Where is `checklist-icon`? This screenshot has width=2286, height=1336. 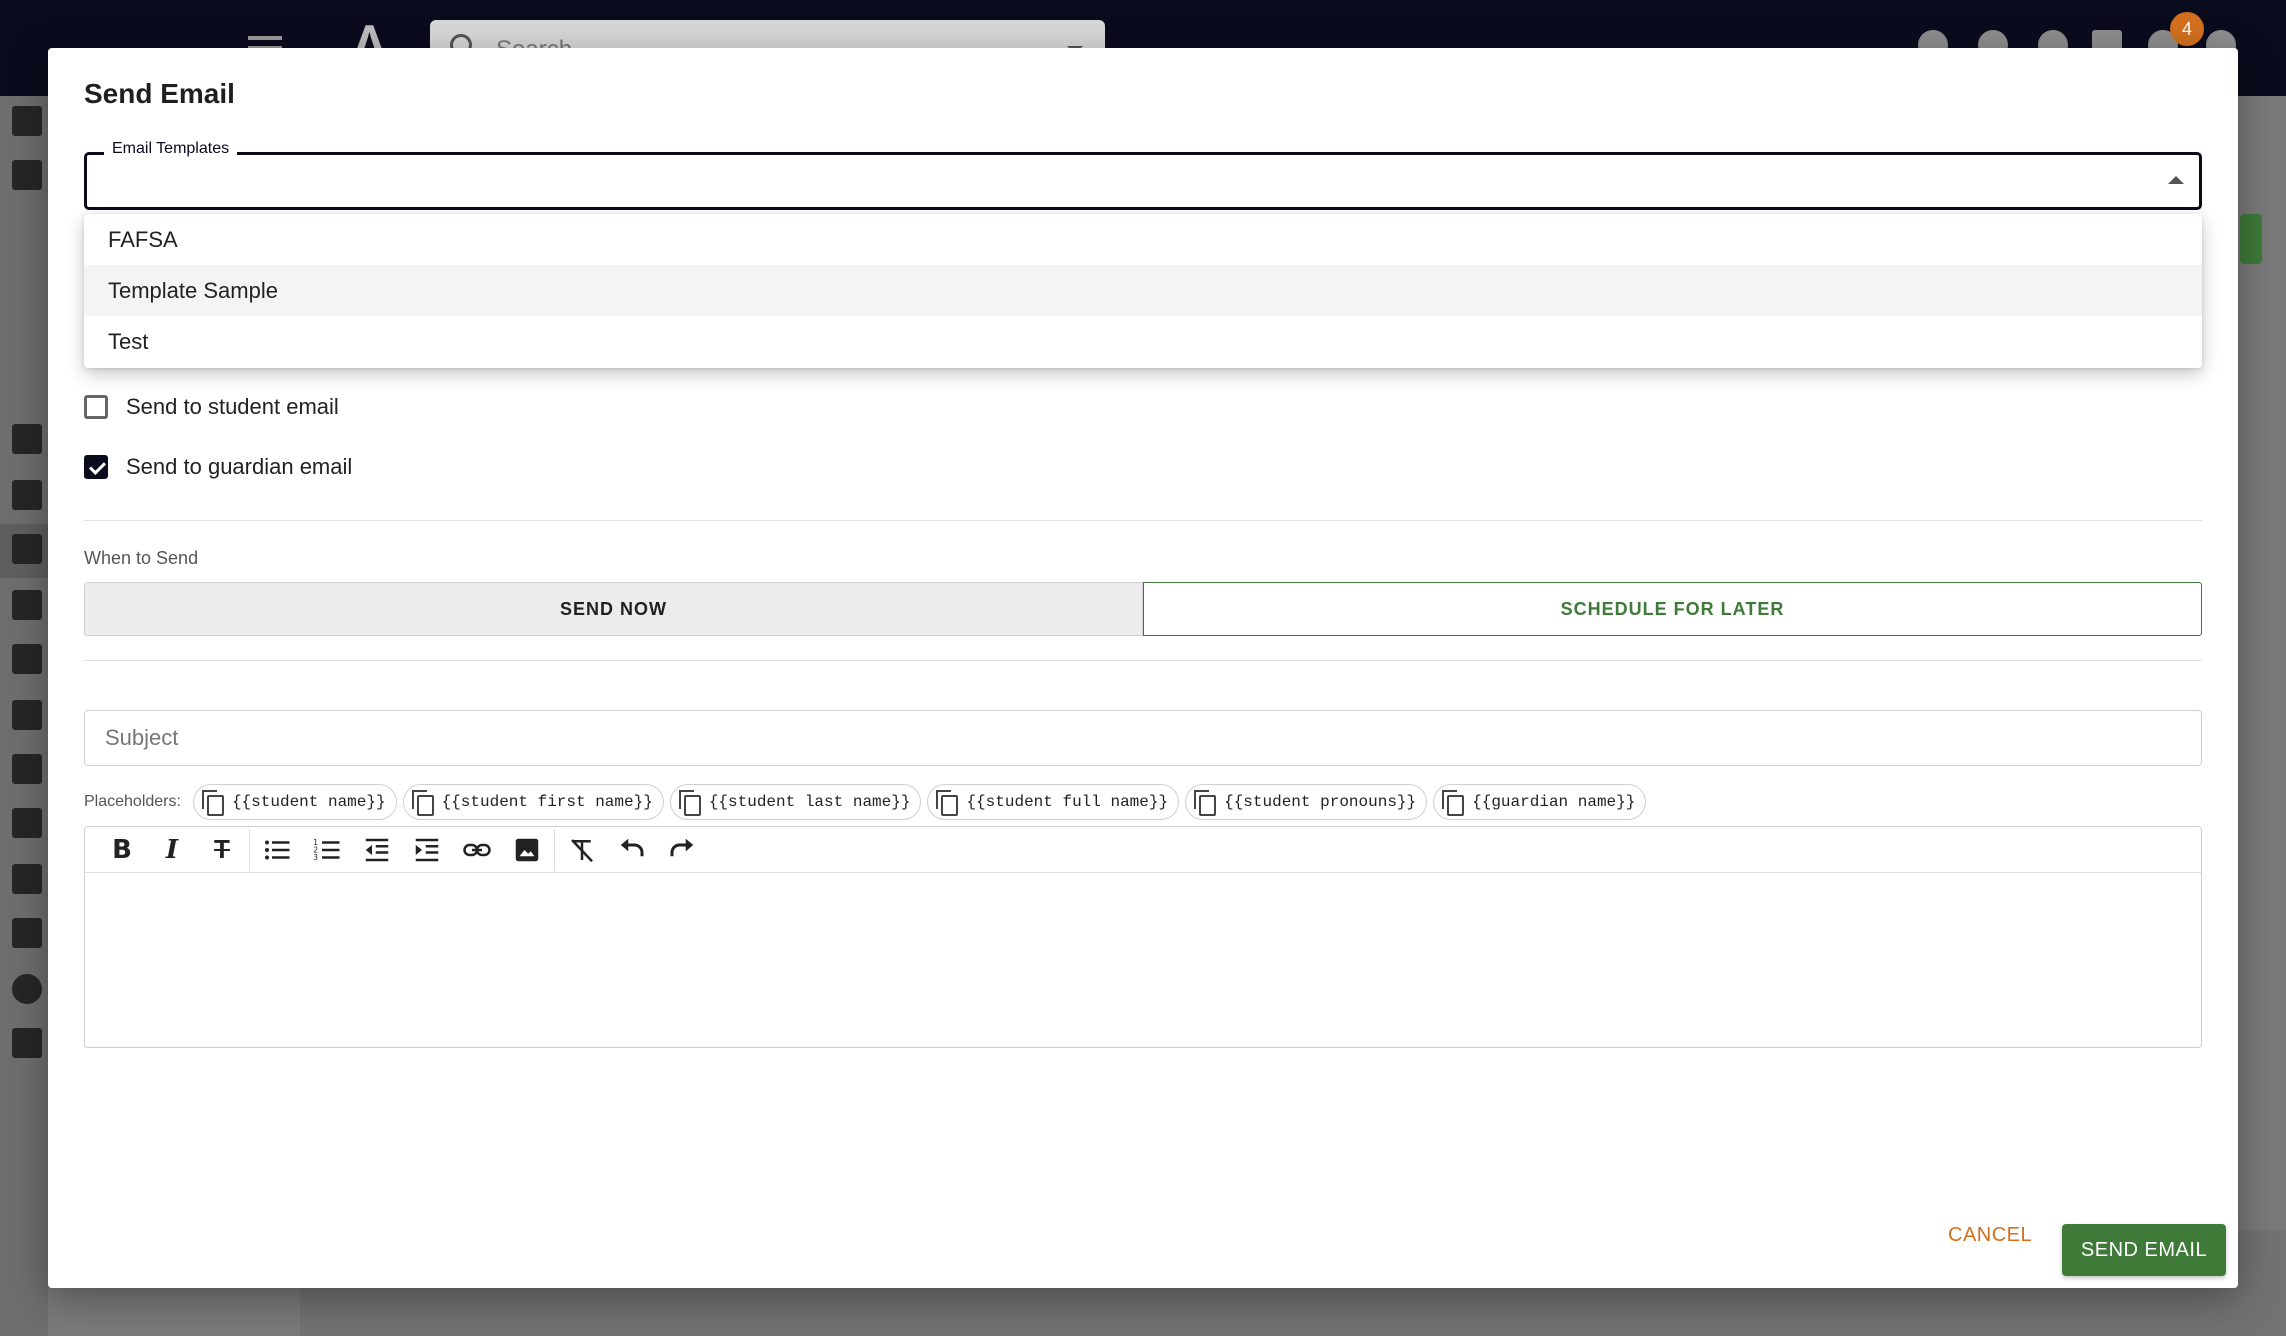 checklist-icon is located at coordinates (27, 605).